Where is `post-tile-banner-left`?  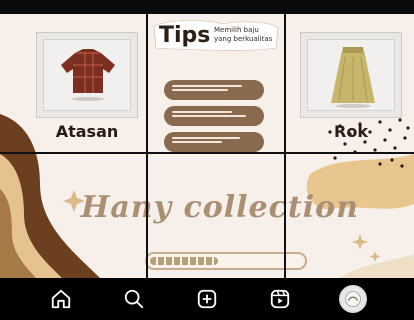 post-tile-banner-left is located at coordinates (73, 216).